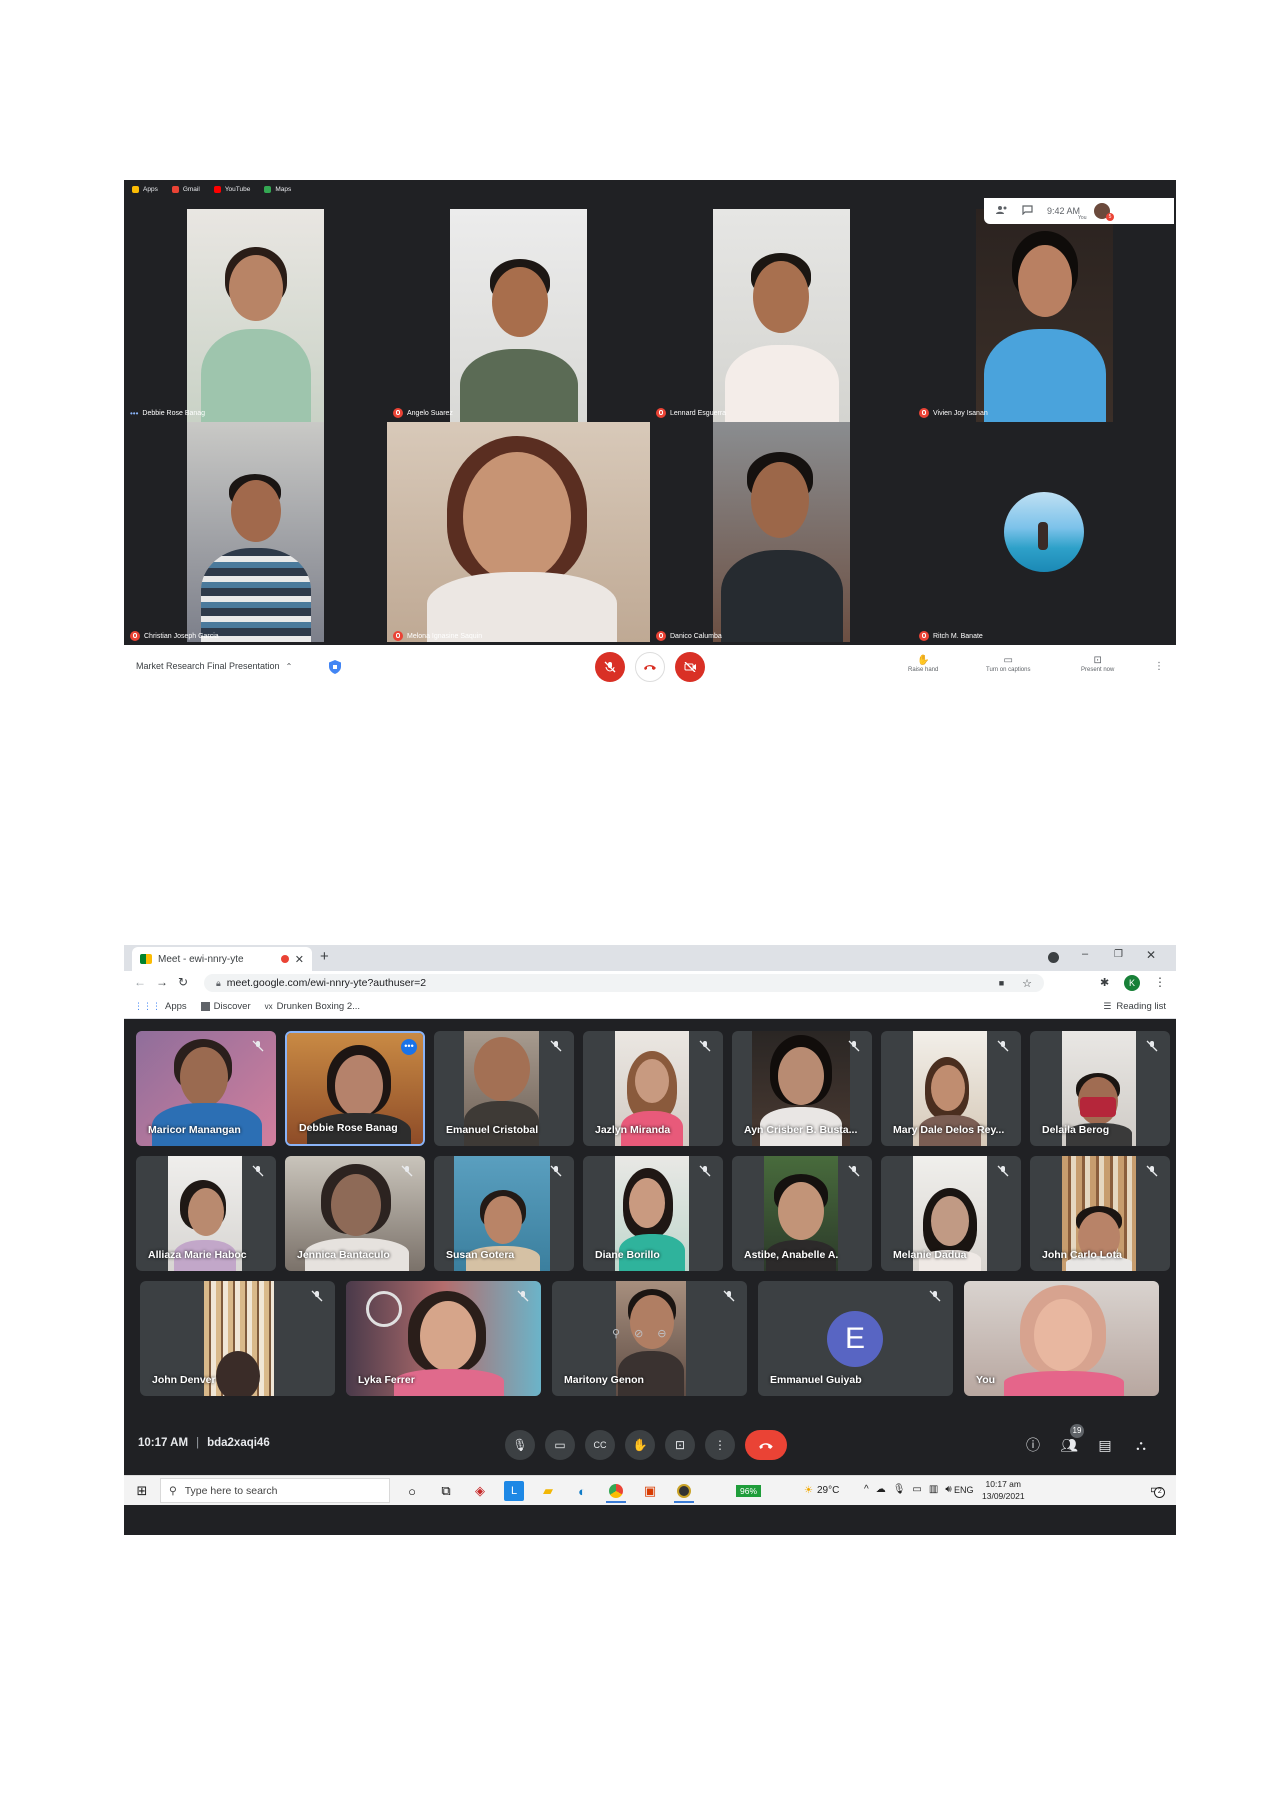  What do you see at coordinates (1044, 533) in the screenshot?
I see `participant-tile: Ritch M. Banate` at bounding box center [1044, 533].